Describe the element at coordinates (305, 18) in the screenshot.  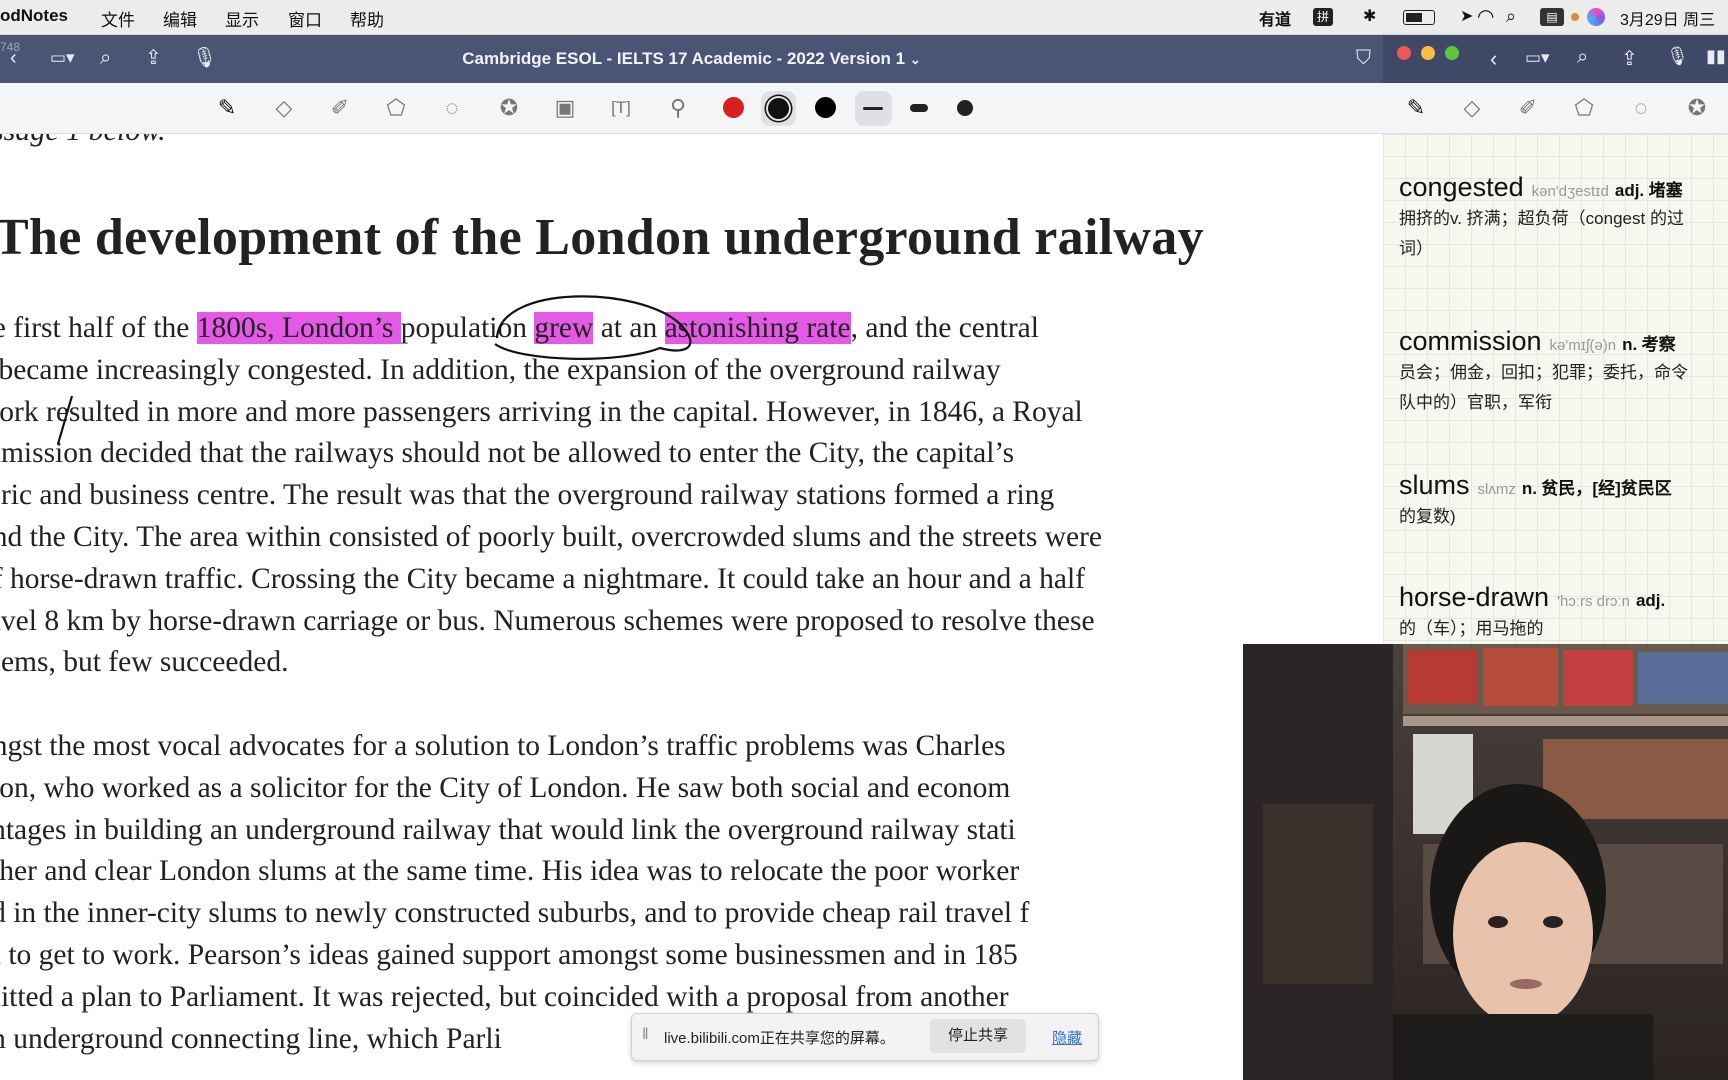
I see `menu-window: 窗口` at that location.